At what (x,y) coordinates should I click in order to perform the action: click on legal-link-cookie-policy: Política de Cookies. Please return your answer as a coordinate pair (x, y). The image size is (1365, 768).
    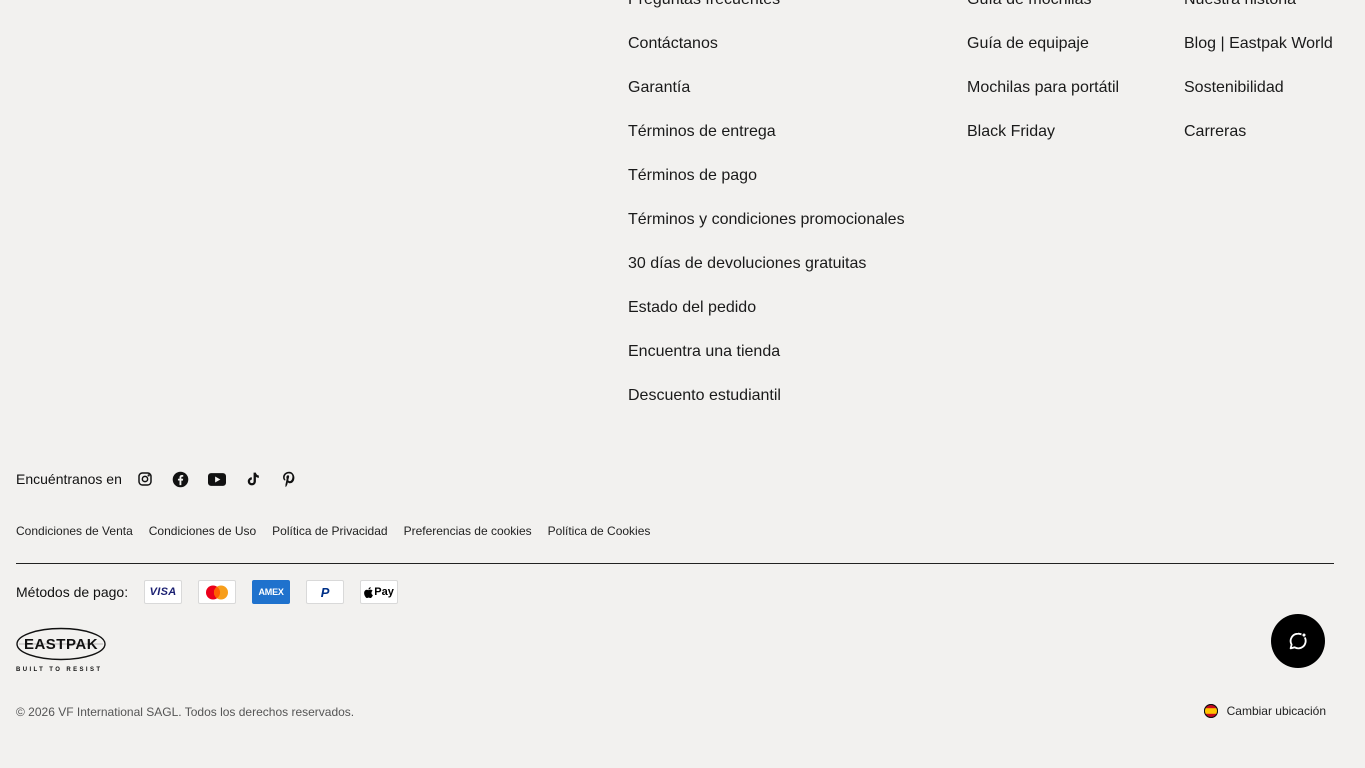
    Looking at the image, I should click on (599, 531).